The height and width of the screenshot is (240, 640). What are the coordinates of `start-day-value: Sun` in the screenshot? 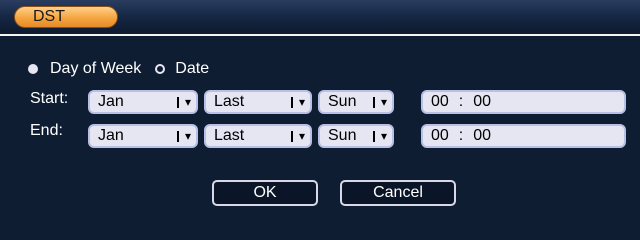 It's located at (342, 101).